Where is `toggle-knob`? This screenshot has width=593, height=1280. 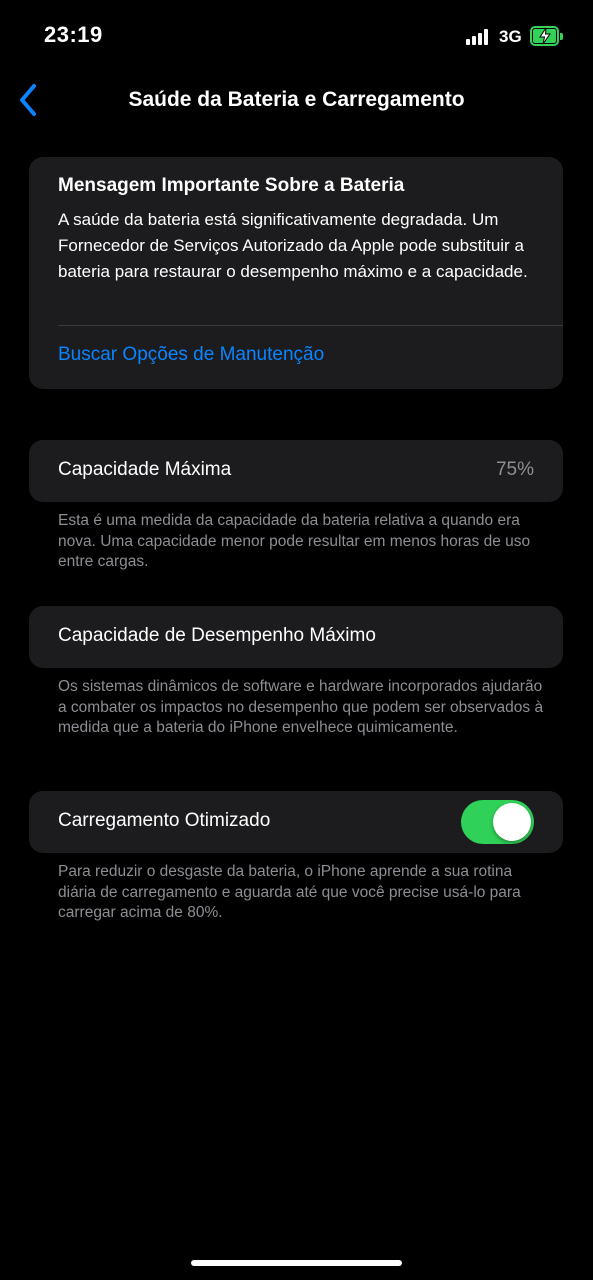 toggle-knob is located at coordinates (512, 822).